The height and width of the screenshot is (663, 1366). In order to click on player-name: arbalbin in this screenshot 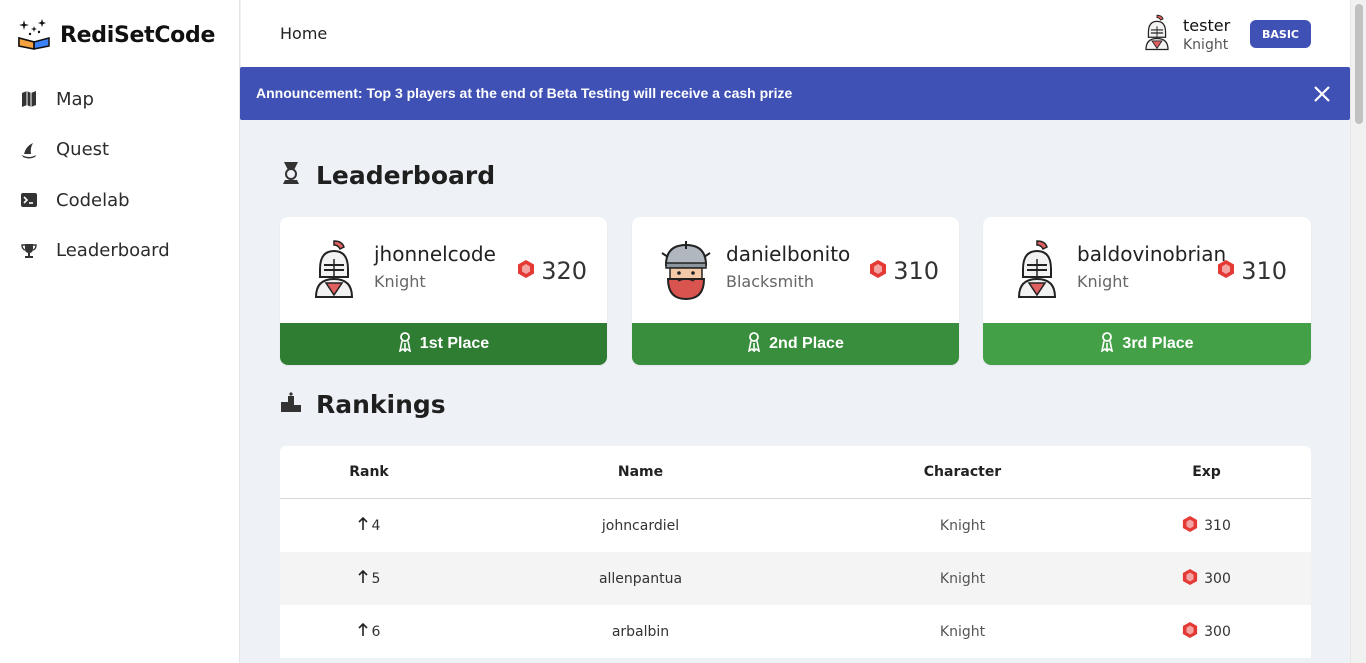, I will do `click(640, 631)`.